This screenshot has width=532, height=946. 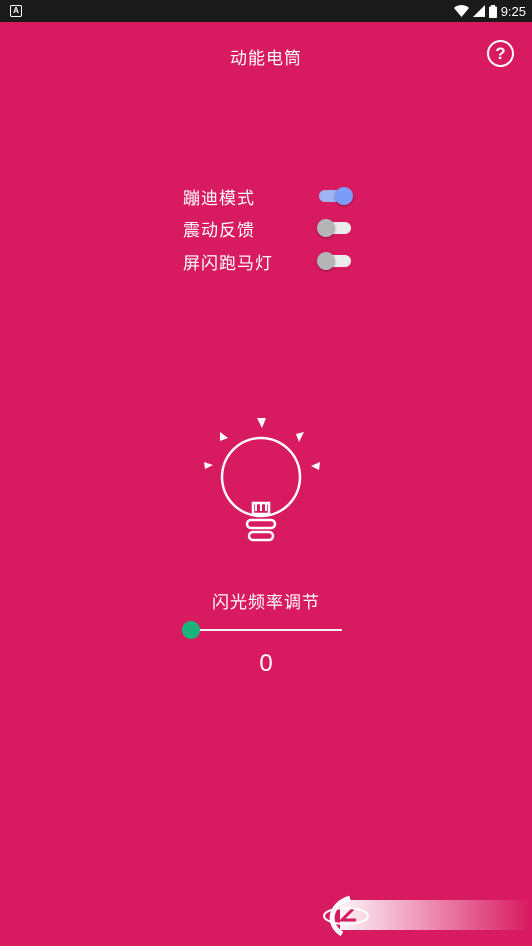 I want to click on status-bar: A 9:25, so click(x=266, y=11).